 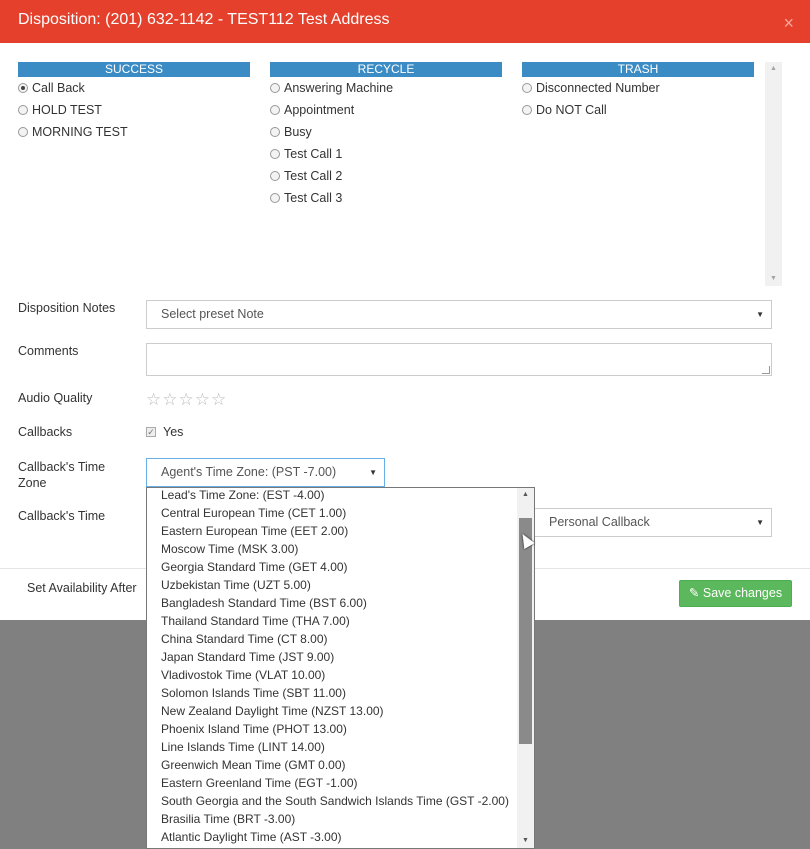 I want to click on timezone-option: Greenwich Mean Time (GMT 0.00), so click(x=253, y=765).